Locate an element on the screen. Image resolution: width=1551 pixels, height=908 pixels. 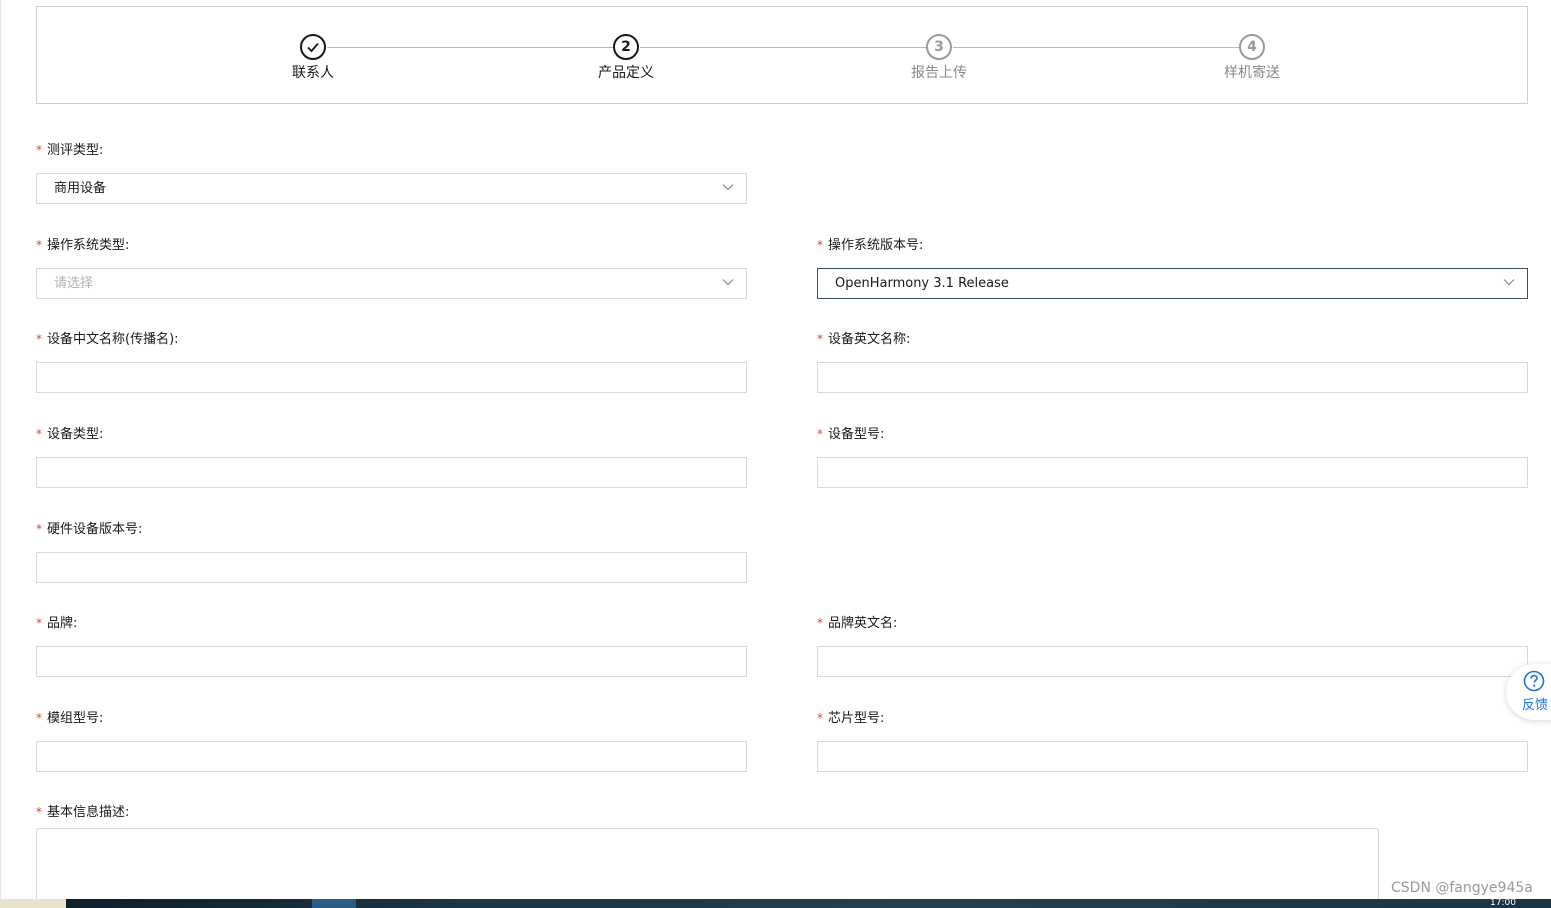
device-cn-name-input is located at coordinates (391, 377).